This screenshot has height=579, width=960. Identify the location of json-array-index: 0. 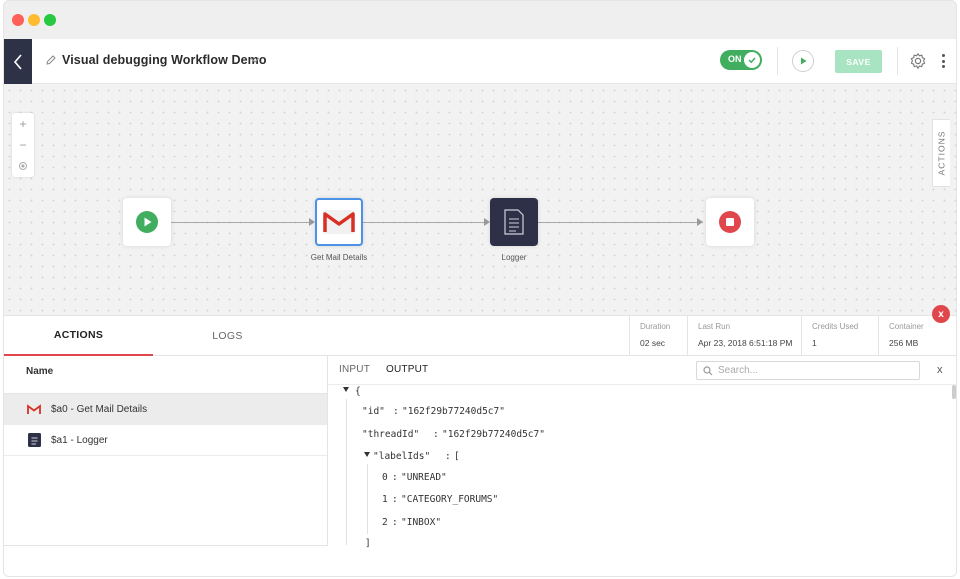
(385, 477).